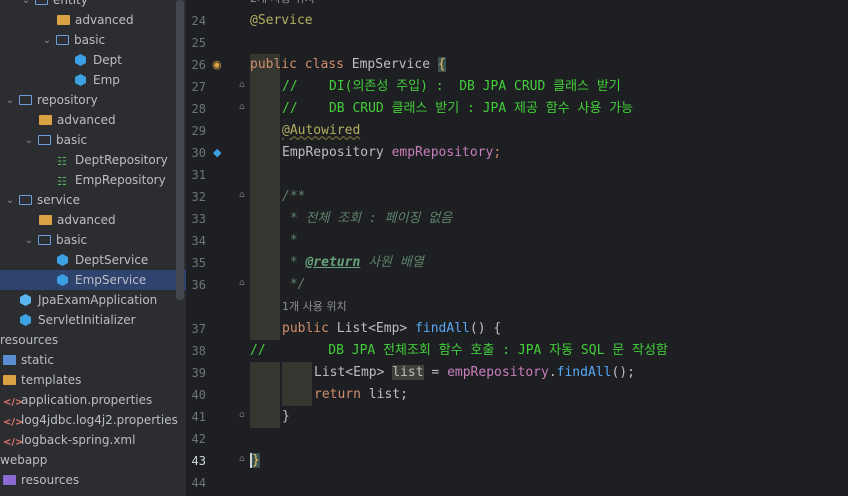  Describe the element at coordinates (391, 329) in the screenshot. I see `code-line-37: public List<Emp> findAll() {` at that location.